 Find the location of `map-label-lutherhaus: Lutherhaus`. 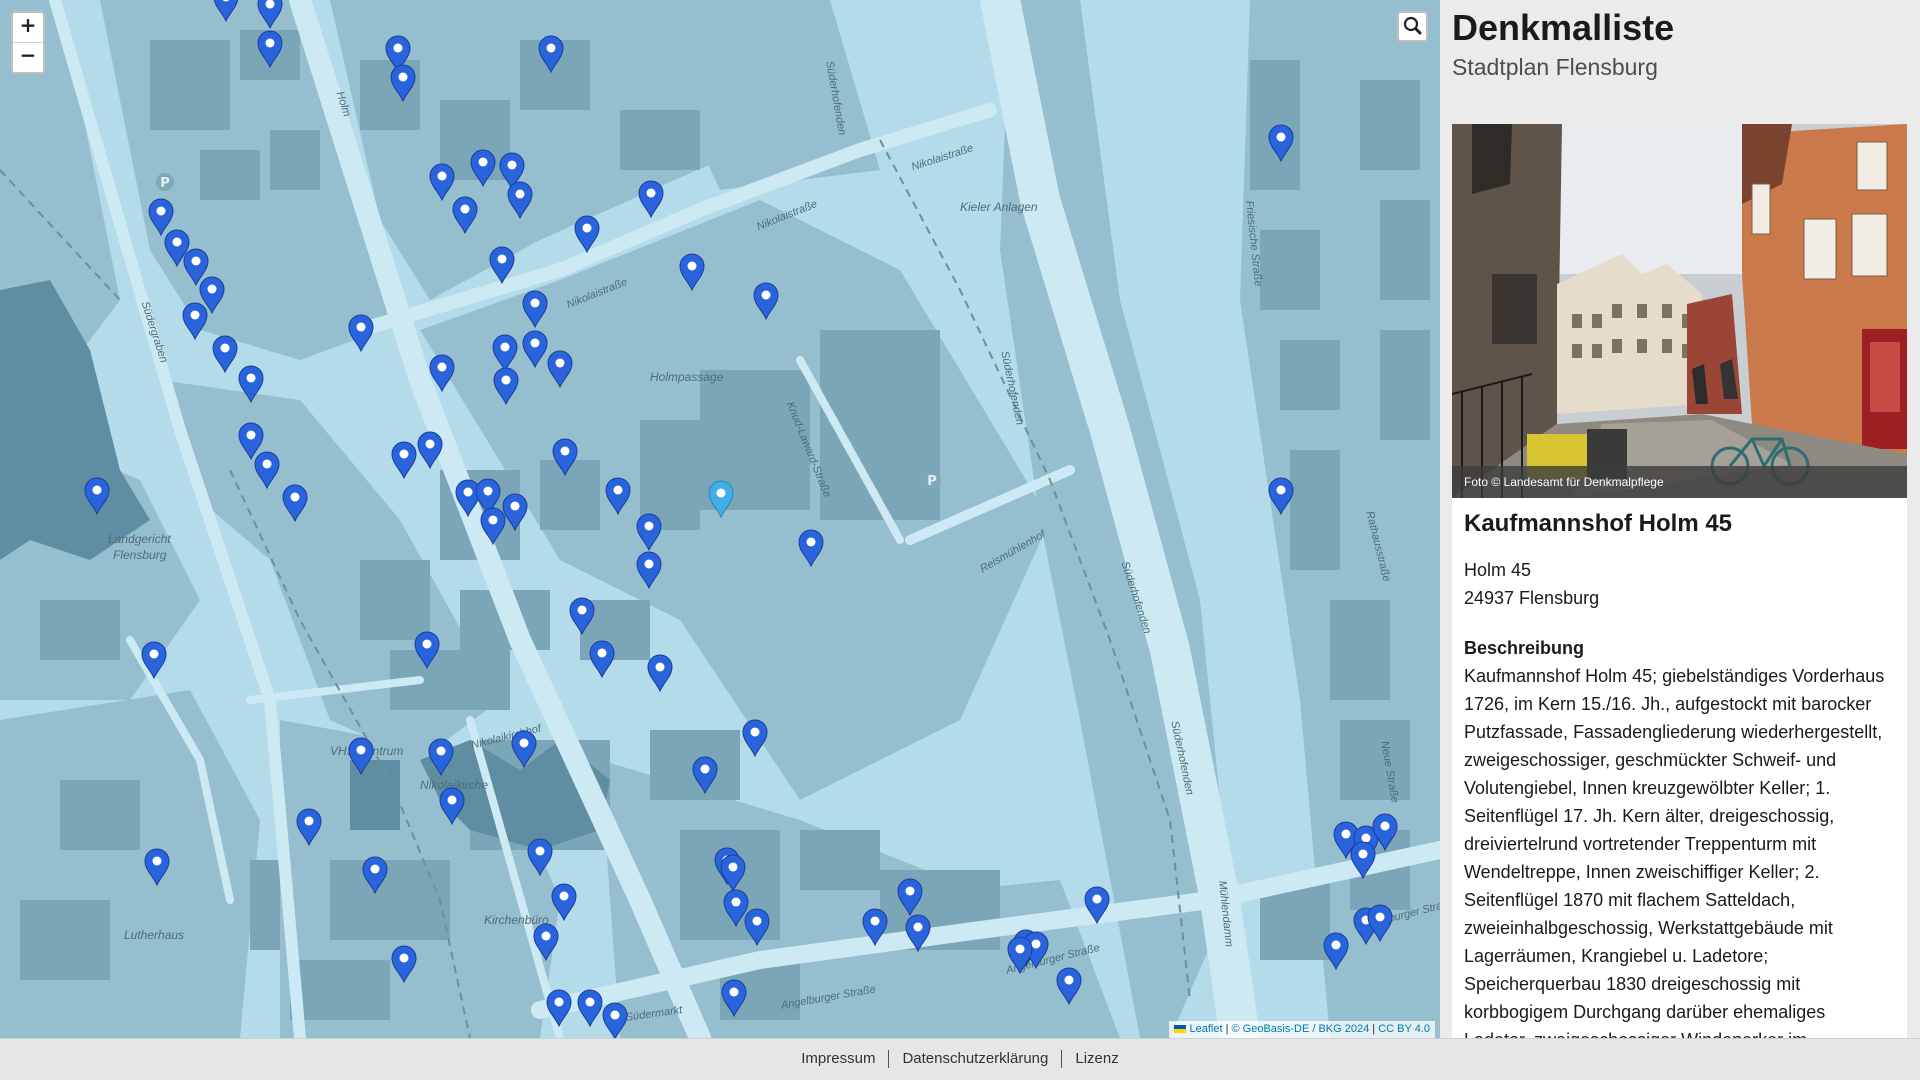

map-label-lutherhaus: Lutherhaus is located at coordinates (154, 935).